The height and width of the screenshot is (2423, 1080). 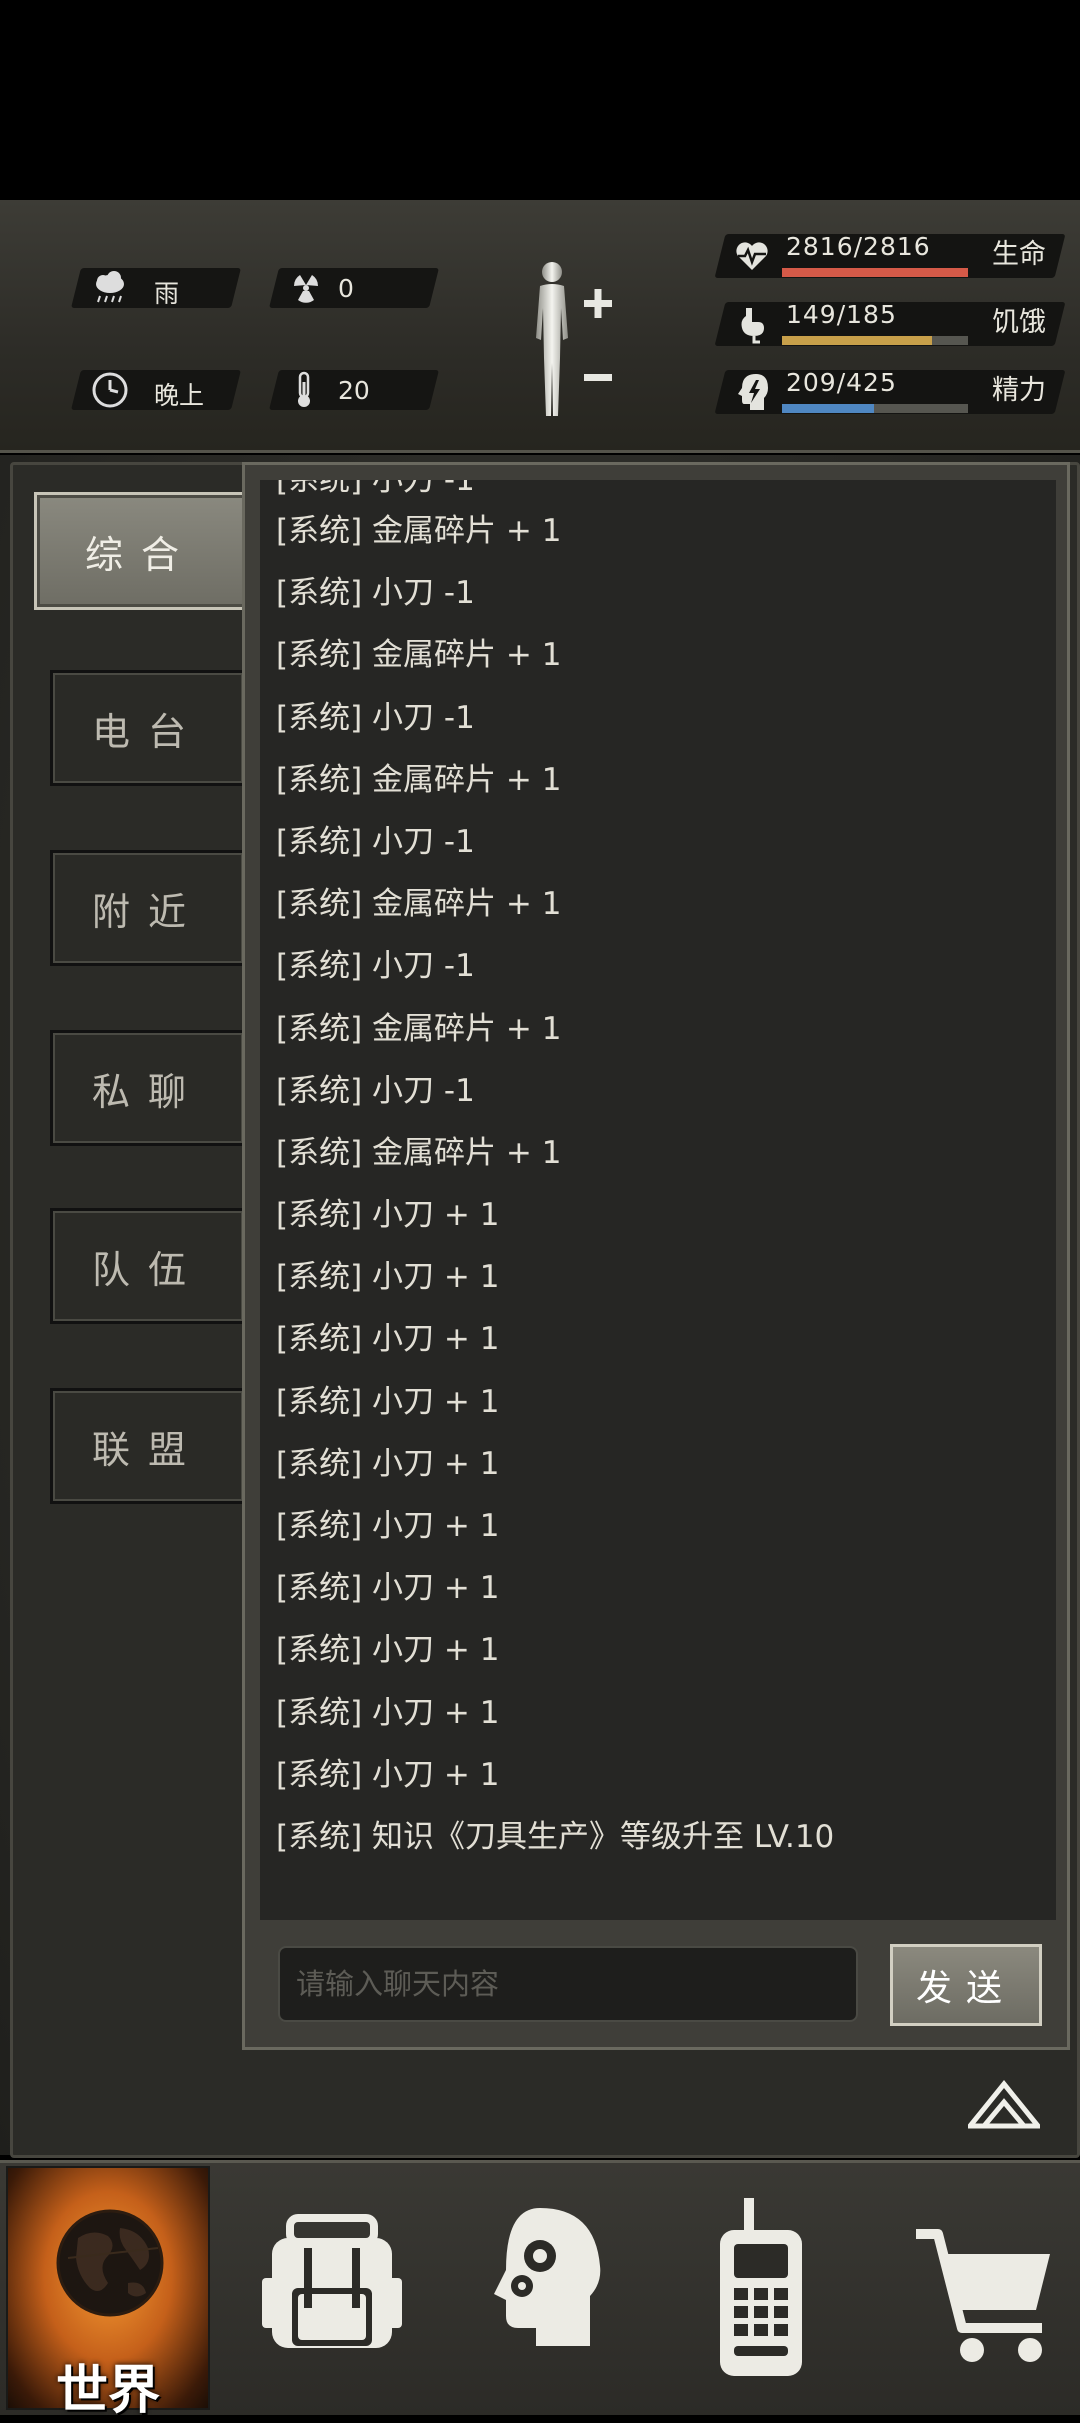 I want to click on walkie-talkie-icon, so click(x=760, y=2288).